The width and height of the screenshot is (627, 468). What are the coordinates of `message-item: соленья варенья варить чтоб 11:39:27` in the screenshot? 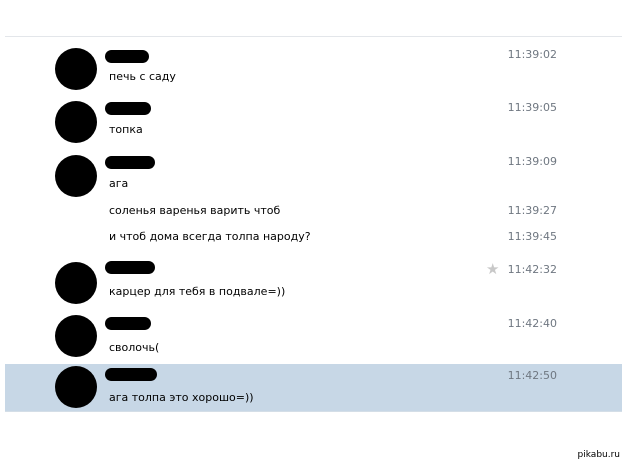 It's located at (313, 212).